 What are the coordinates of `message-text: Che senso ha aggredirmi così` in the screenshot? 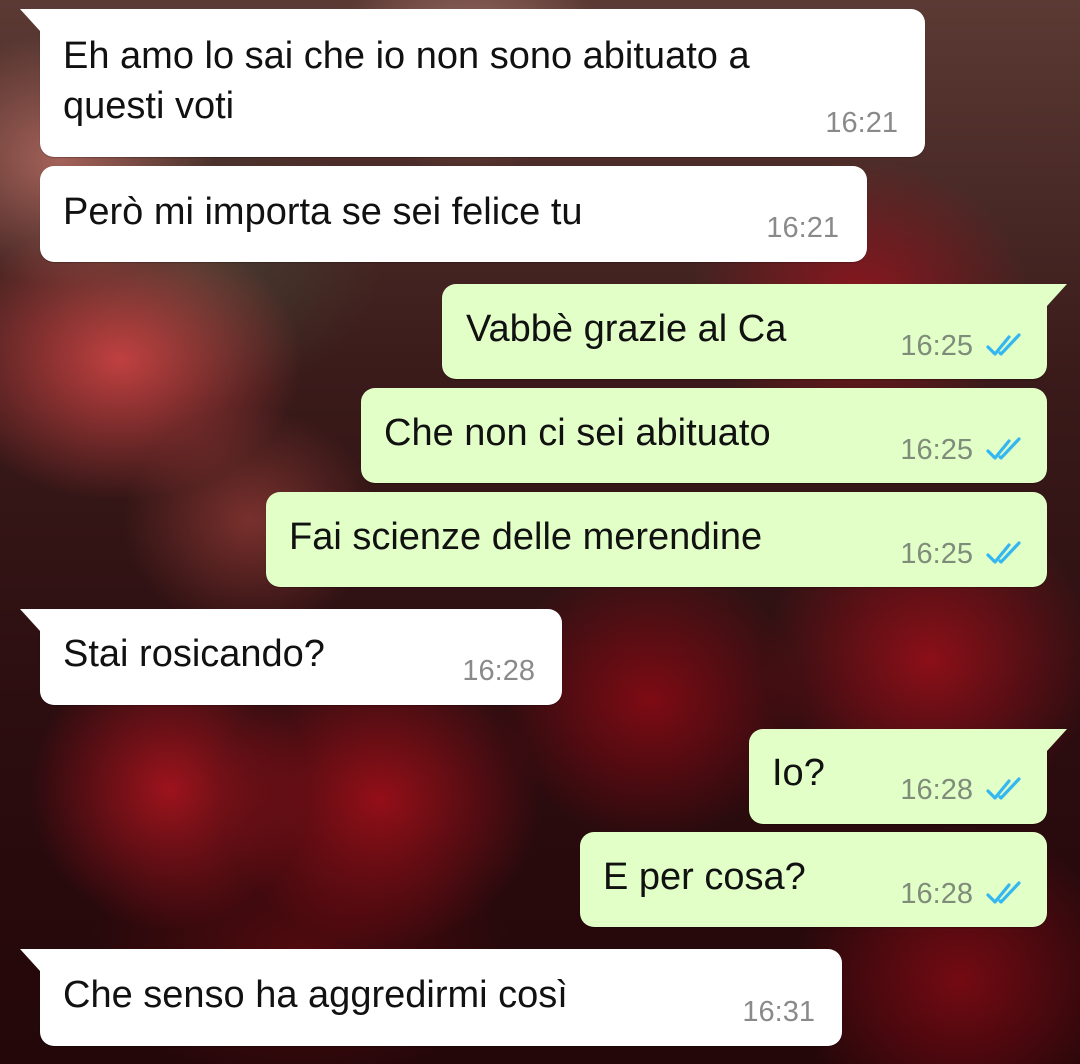 It's located at (315, 995).